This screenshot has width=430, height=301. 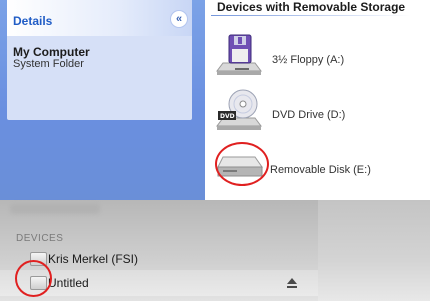 What do you see at coordinates (239, 109) in the screenshot?
I see `dvd-drive-icon: DVD` at bounding box center [239, 109].